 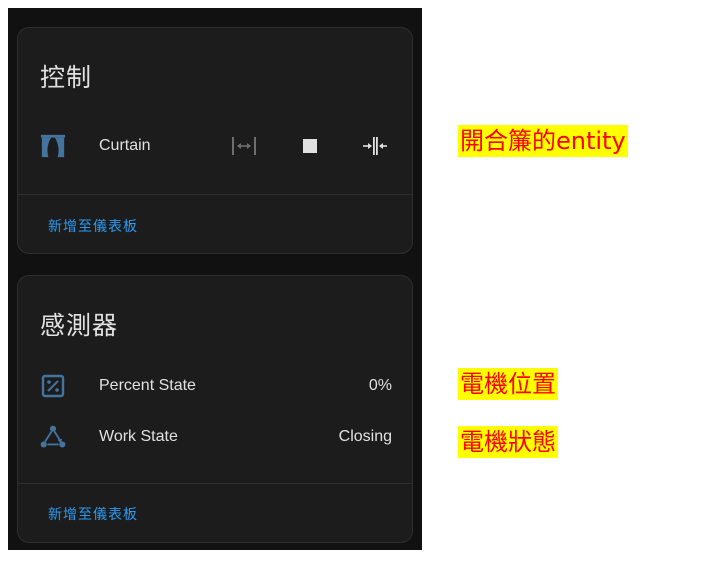 I want to click on sensor-card-title: 感測器, so click(x=79, y=325).